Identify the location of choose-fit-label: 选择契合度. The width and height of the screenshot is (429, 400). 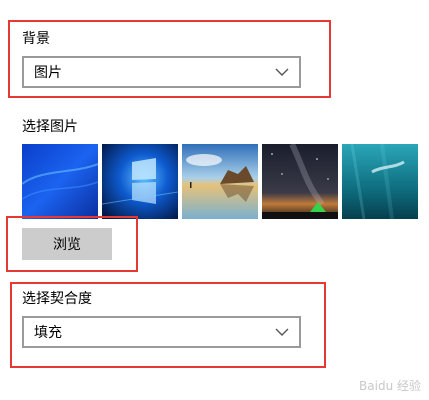
(57, 299).